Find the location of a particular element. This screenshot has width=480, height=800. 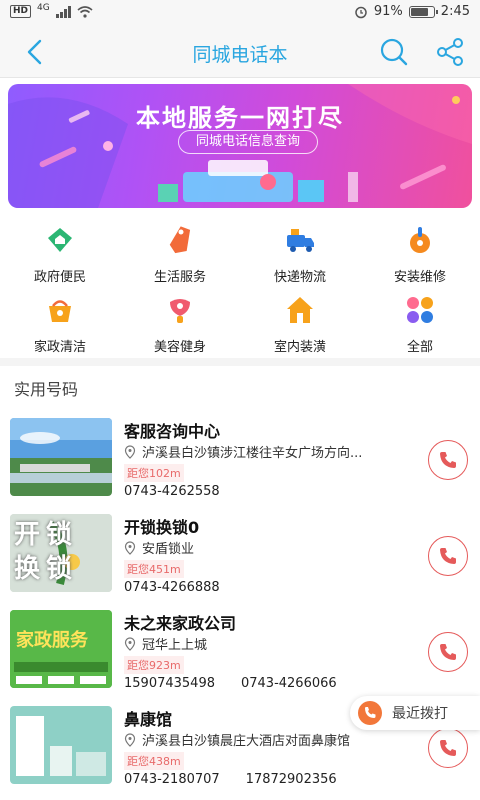

share-icon is located at coordinates (450, 52).